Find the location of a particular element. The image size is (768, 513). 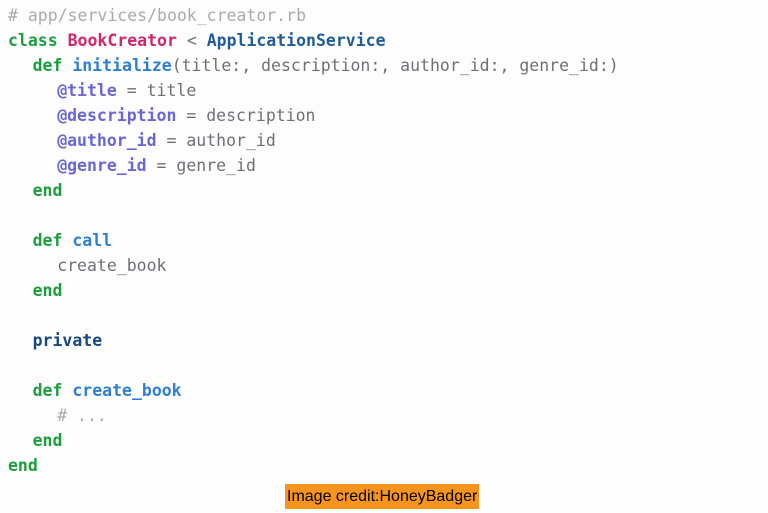

code-token-keyword: class is located at coordinates (33, 40).